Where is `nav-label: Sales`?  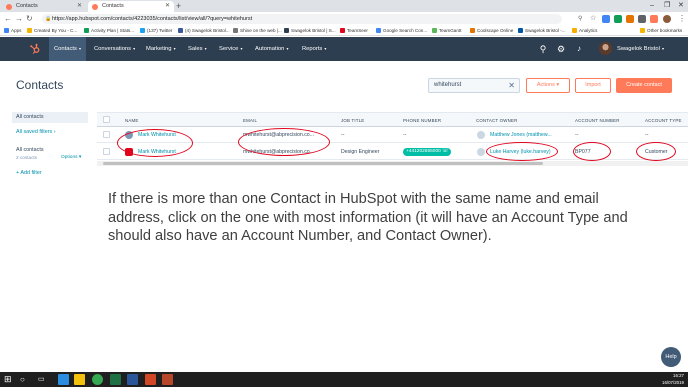
nav-label: Sales is located at coordinates (195, 49).